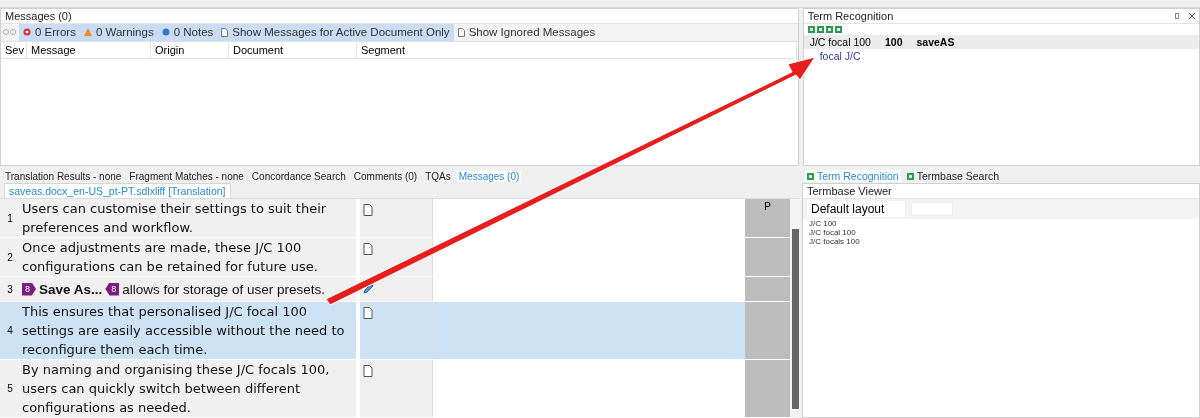 This screenshot has height=418, width=1200. What do you see at coordinates (577, 49) in the screenshot?
I see `column-header: Segment` at bounding box center [577, 49].